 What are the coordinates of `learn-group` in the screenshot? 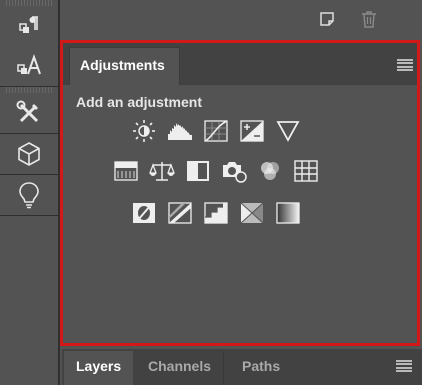 It's located at (29, 195).